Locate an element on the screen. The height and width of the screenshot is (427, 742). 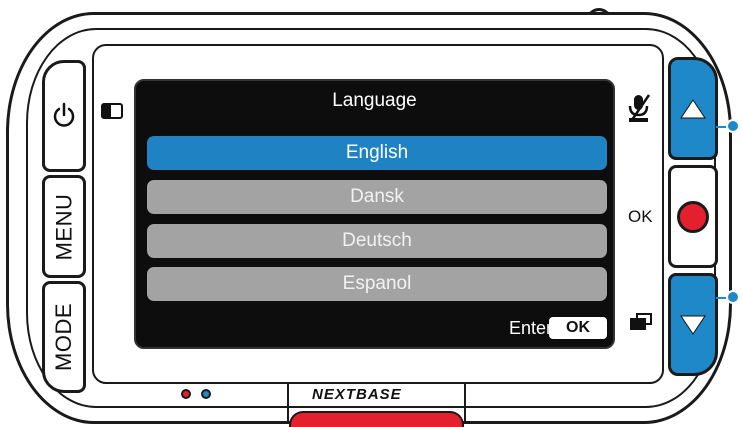
down-button is located at coordinates (693, 324).